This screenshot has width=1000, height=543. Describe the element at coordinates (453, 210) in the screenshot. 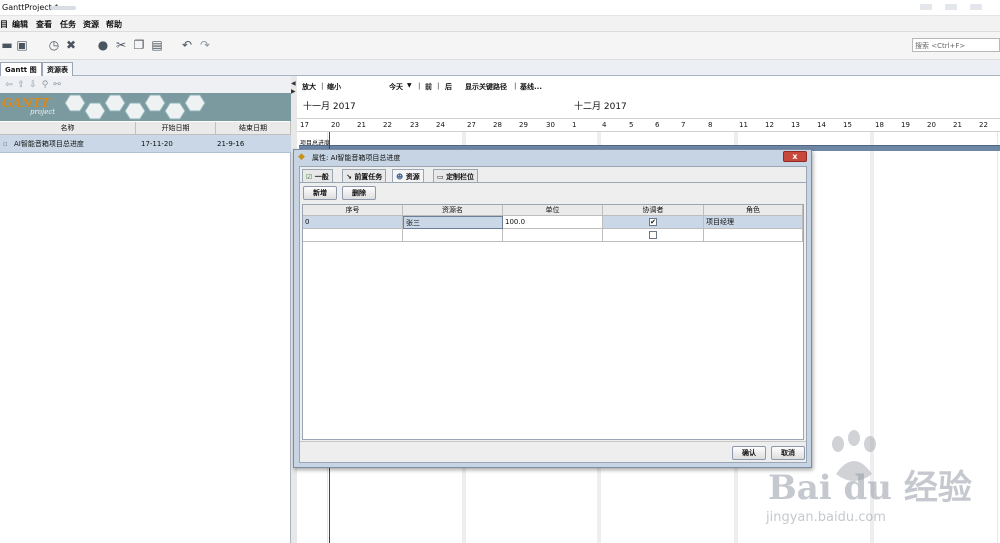

I see `column-resource-name: 资源名` at that location.